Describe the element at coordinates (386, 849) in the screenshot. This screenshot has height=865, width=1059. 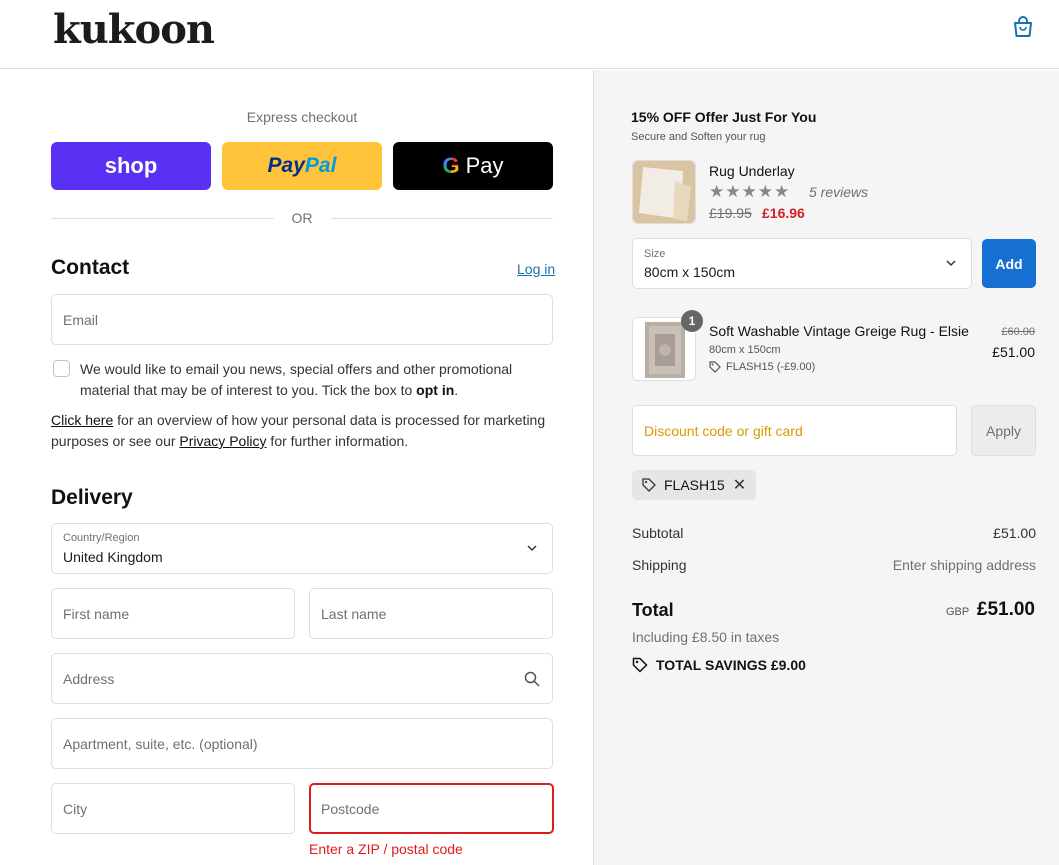
I see `postcode-error-message: Enter a ZIP / postal code` at that location.